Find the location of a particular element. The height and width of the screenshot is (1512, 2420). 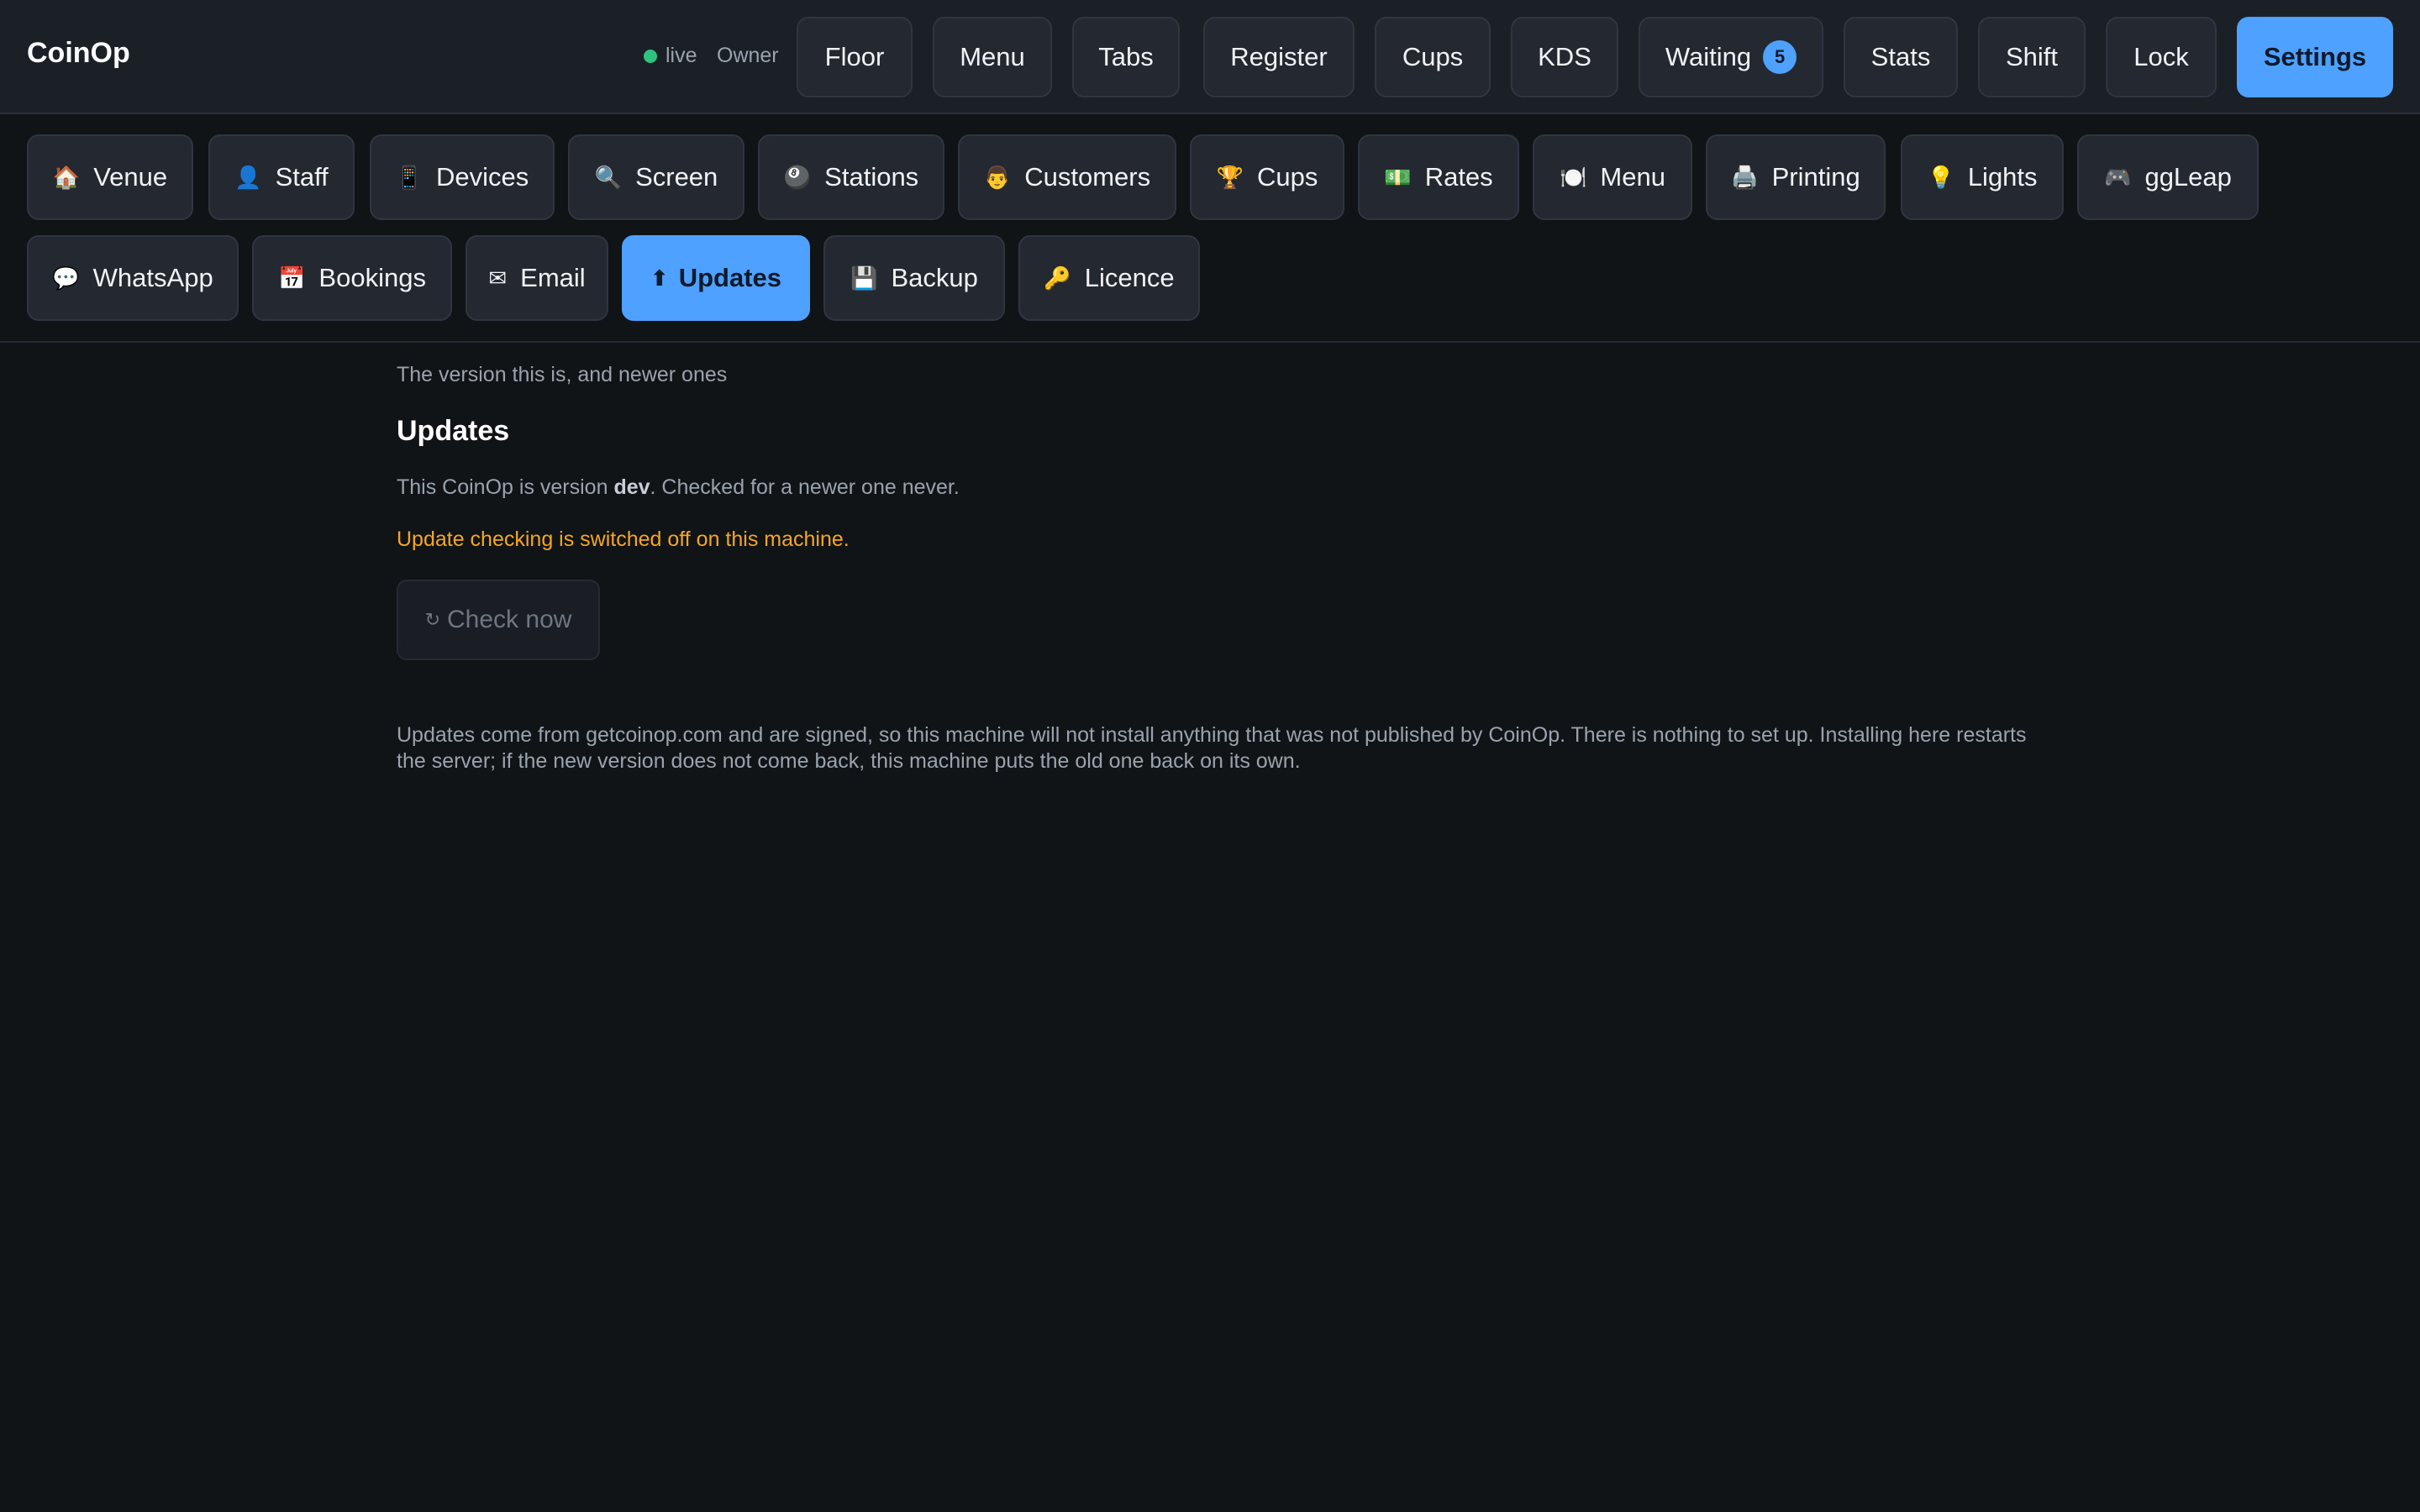

tab-bookings: 📅 Bookings is located at coordinates (352, 278).